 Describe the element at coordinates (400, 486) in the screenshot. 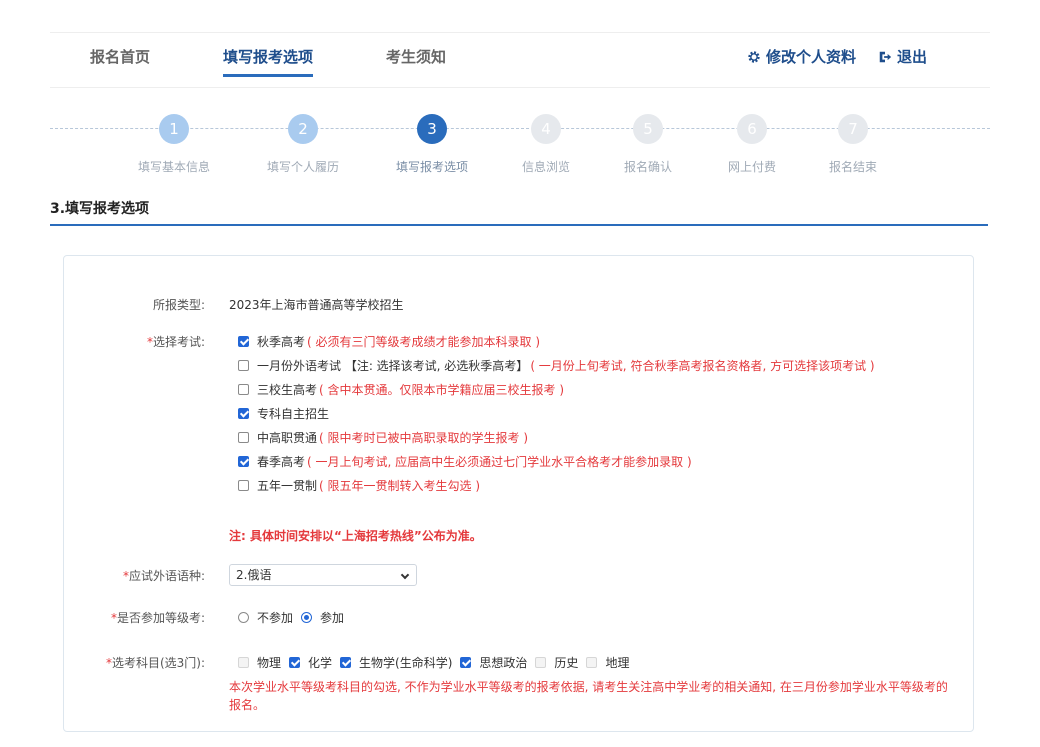

I see `exam-note: ( 限五年一贯制转入考生勾选 )` at that location.